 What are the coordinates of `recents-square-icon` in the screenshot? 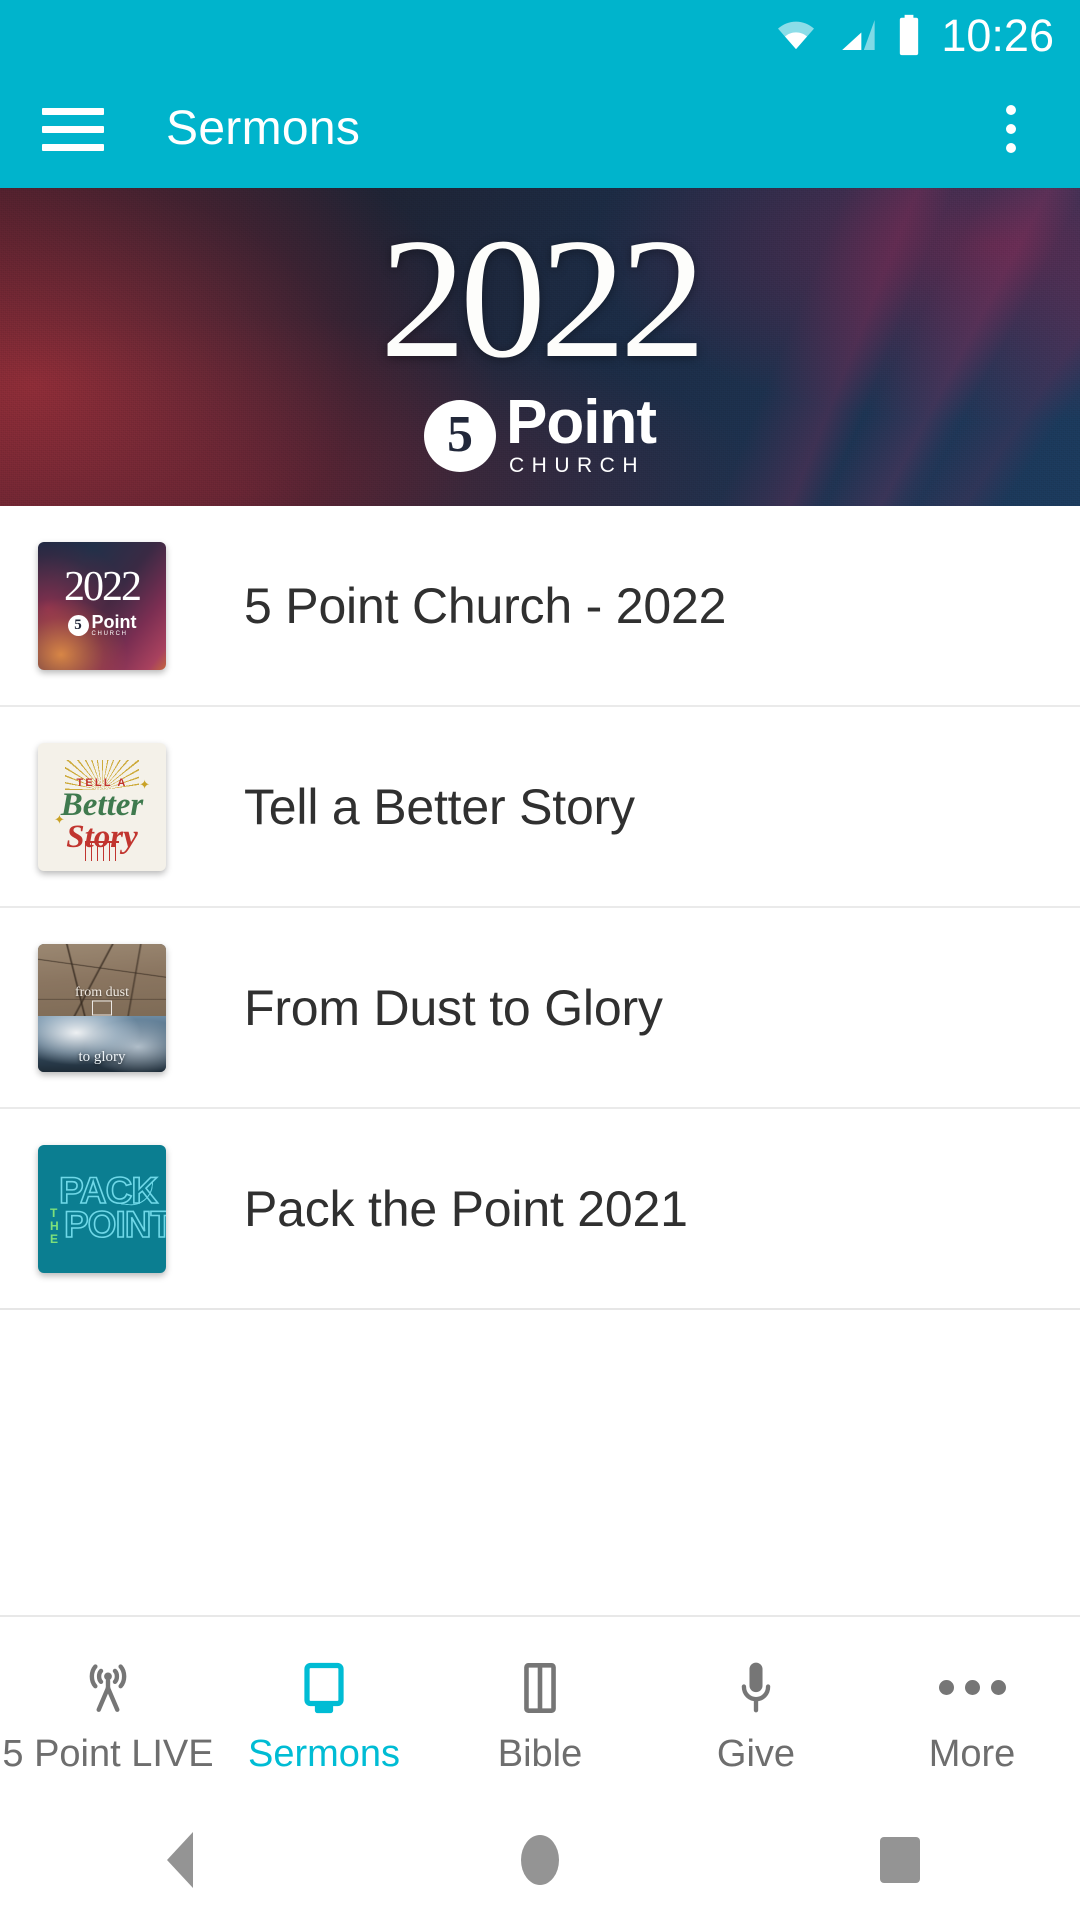 It's located at (900, 1860).